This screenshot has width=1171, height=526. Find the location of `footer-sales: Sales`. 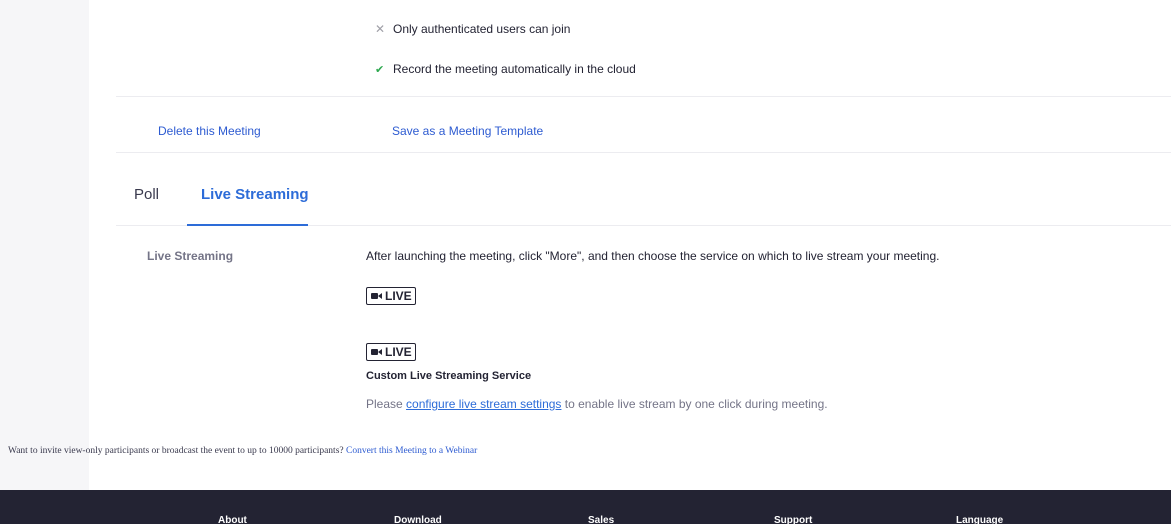

footer-sales: Sales is located at coordinates (601, 520).